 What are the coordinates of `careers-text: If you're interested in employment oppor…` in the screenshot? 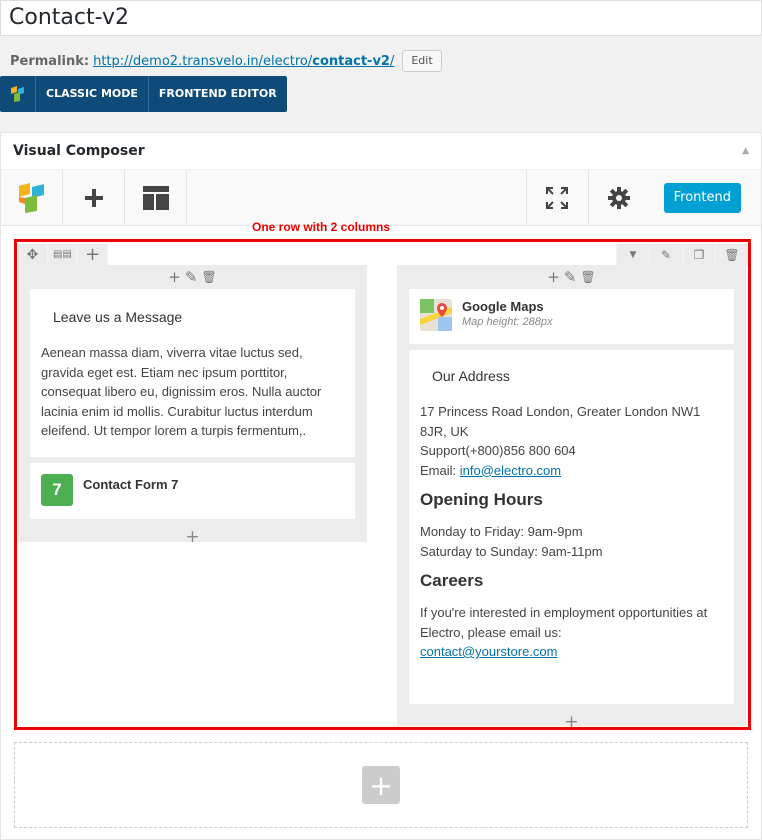 It's located at (564, 622).